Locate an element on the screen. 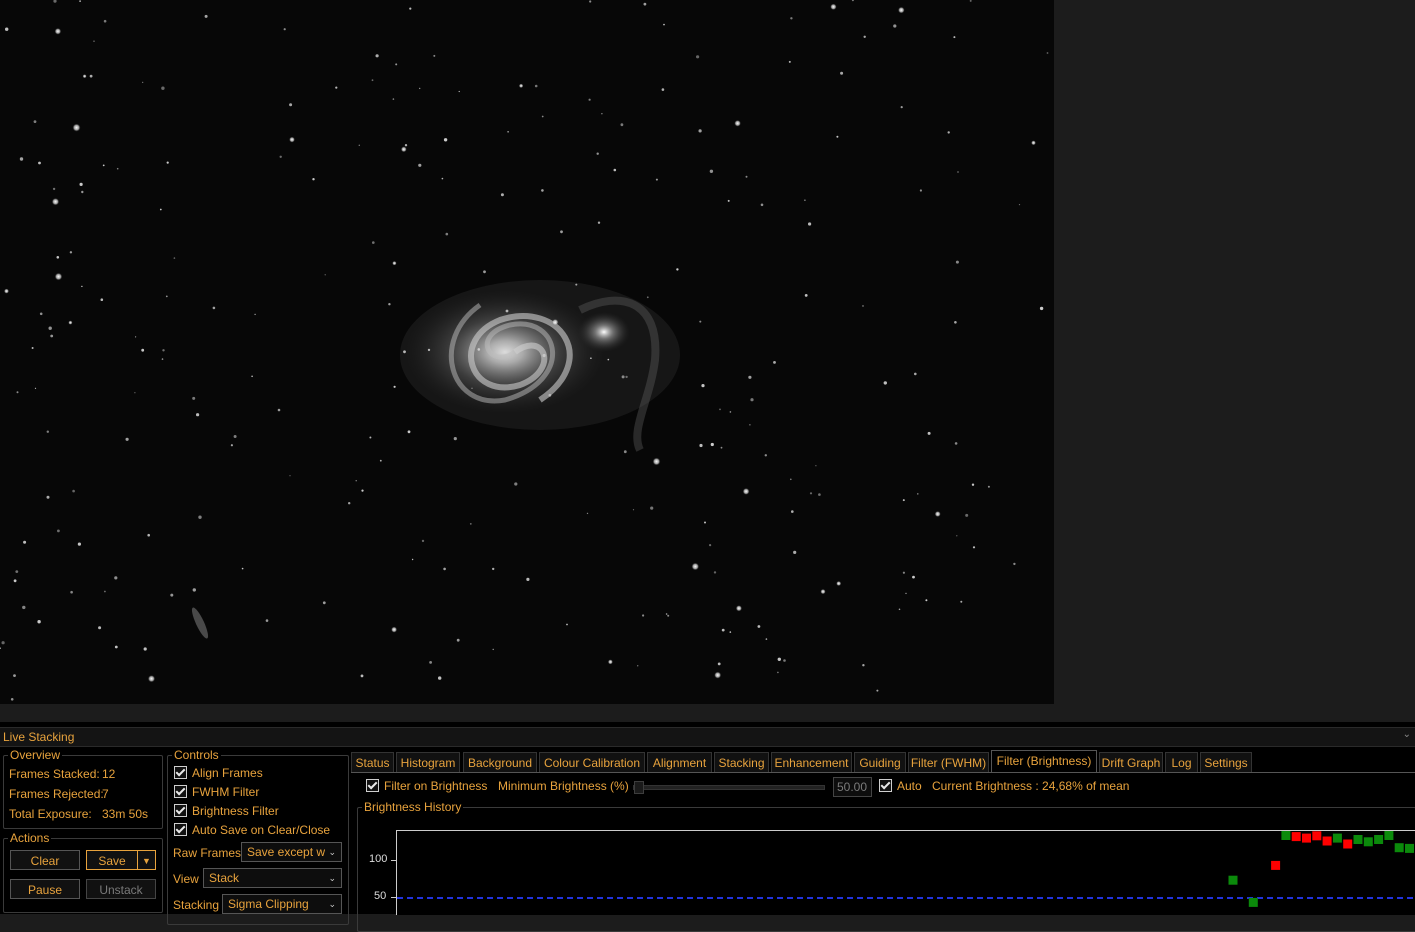 This screenshot has height=932, width=1415. tab-filter-fwhm: Filter (FWHM) is located at coordinates (948, 762).